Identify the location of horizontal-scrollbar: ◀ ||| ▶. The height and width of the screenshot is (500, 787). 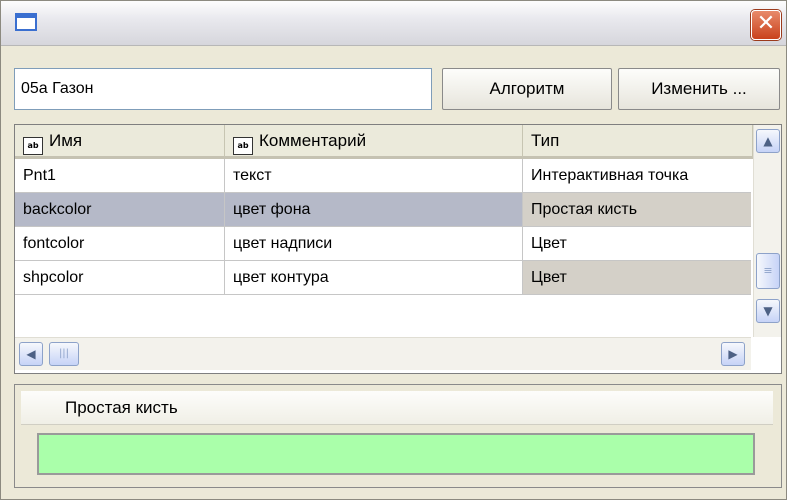
(383, 353).